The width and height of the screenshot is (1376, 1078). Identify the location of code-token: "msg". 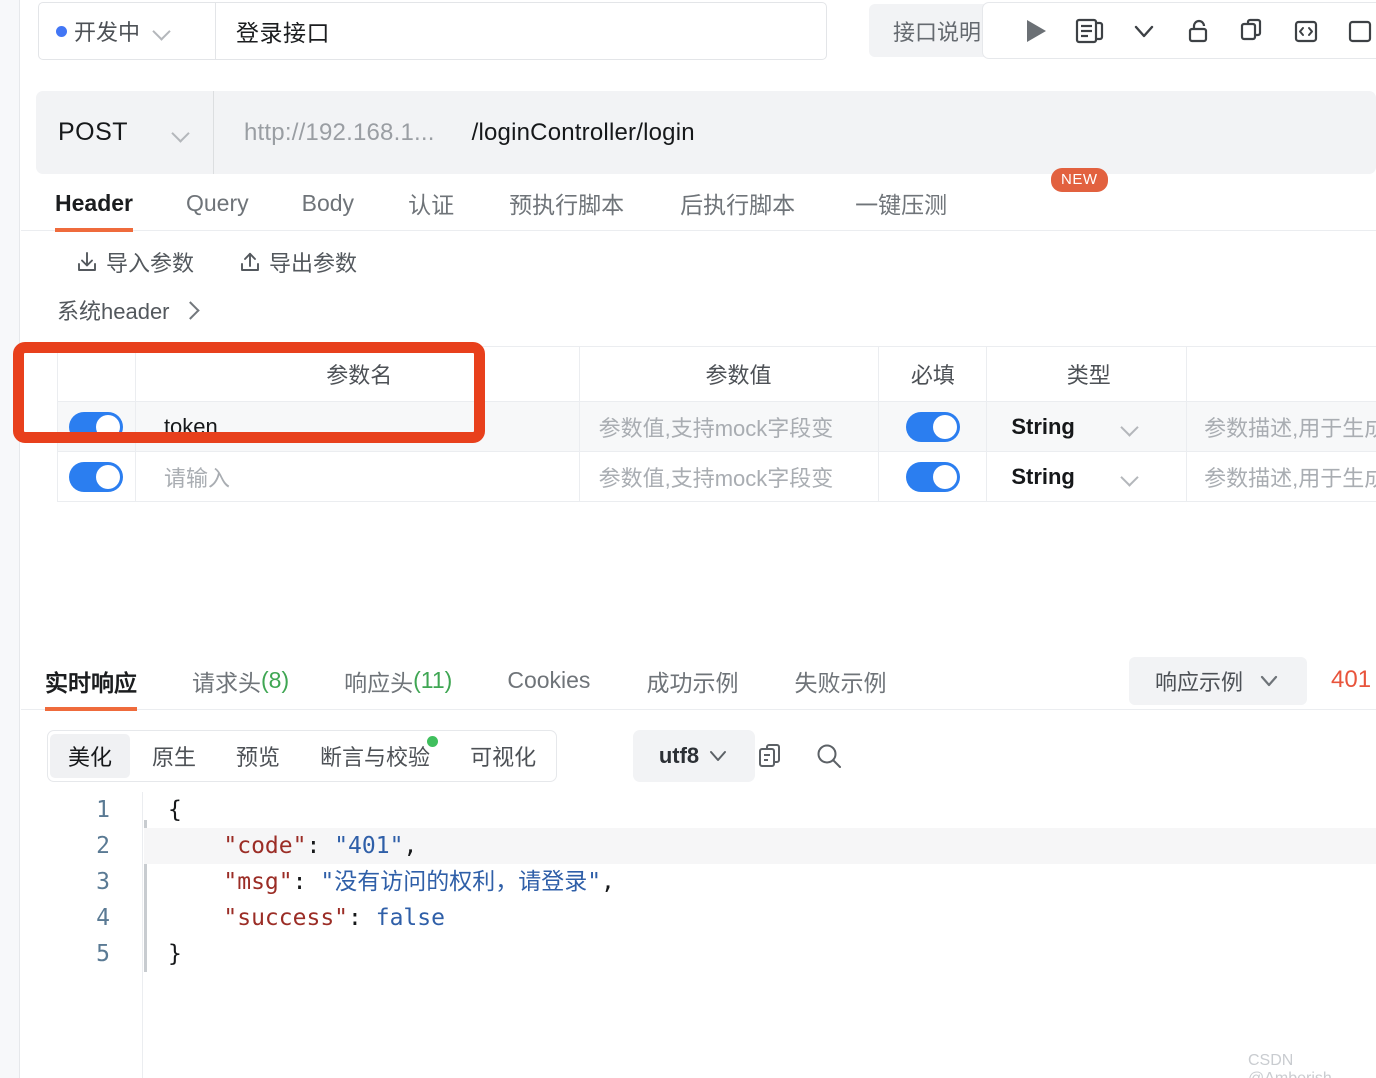
(258, 882).